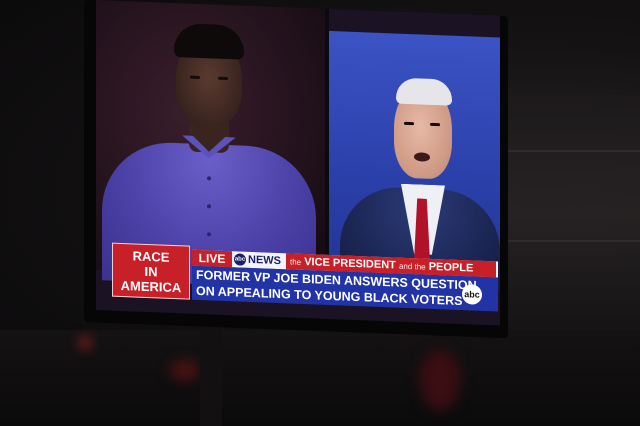 This screenshot has width=640, height=426. Describe the element at coordinates (570, 215) in the screenshot. I see `wall-panel` at that location.